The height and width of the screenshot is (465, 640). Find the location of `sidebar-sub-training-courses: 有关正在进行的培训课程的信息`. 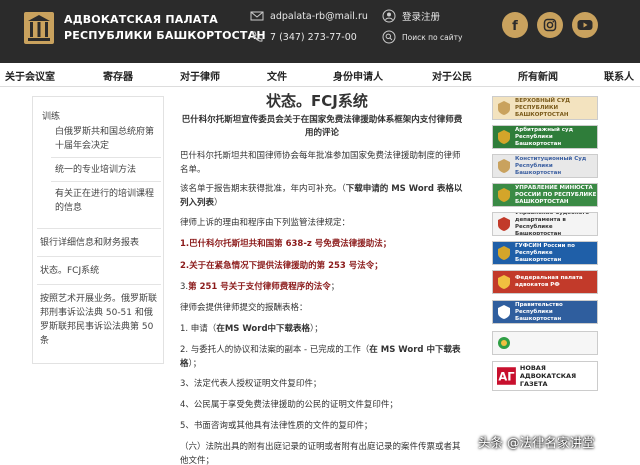

sidebar-sub-training-courses: 有关正在进行的培训课程的信息 is located at coordinates (107, 201).